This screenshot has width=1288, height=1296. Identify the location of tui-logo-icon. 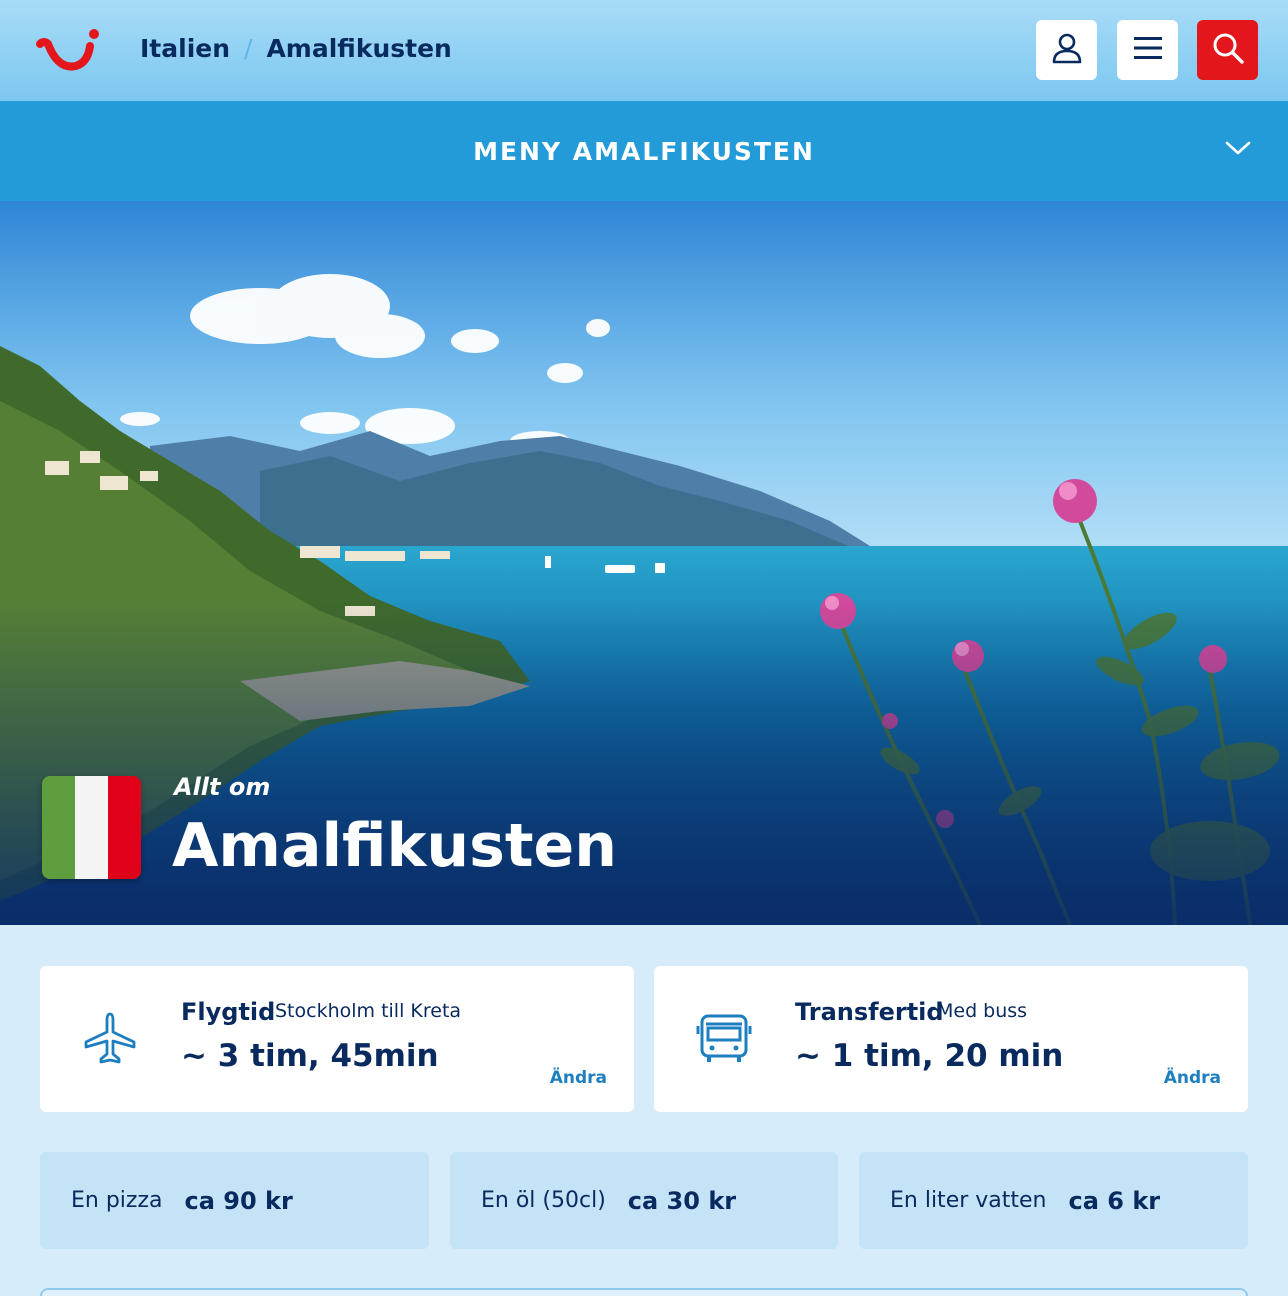
(69, 52).